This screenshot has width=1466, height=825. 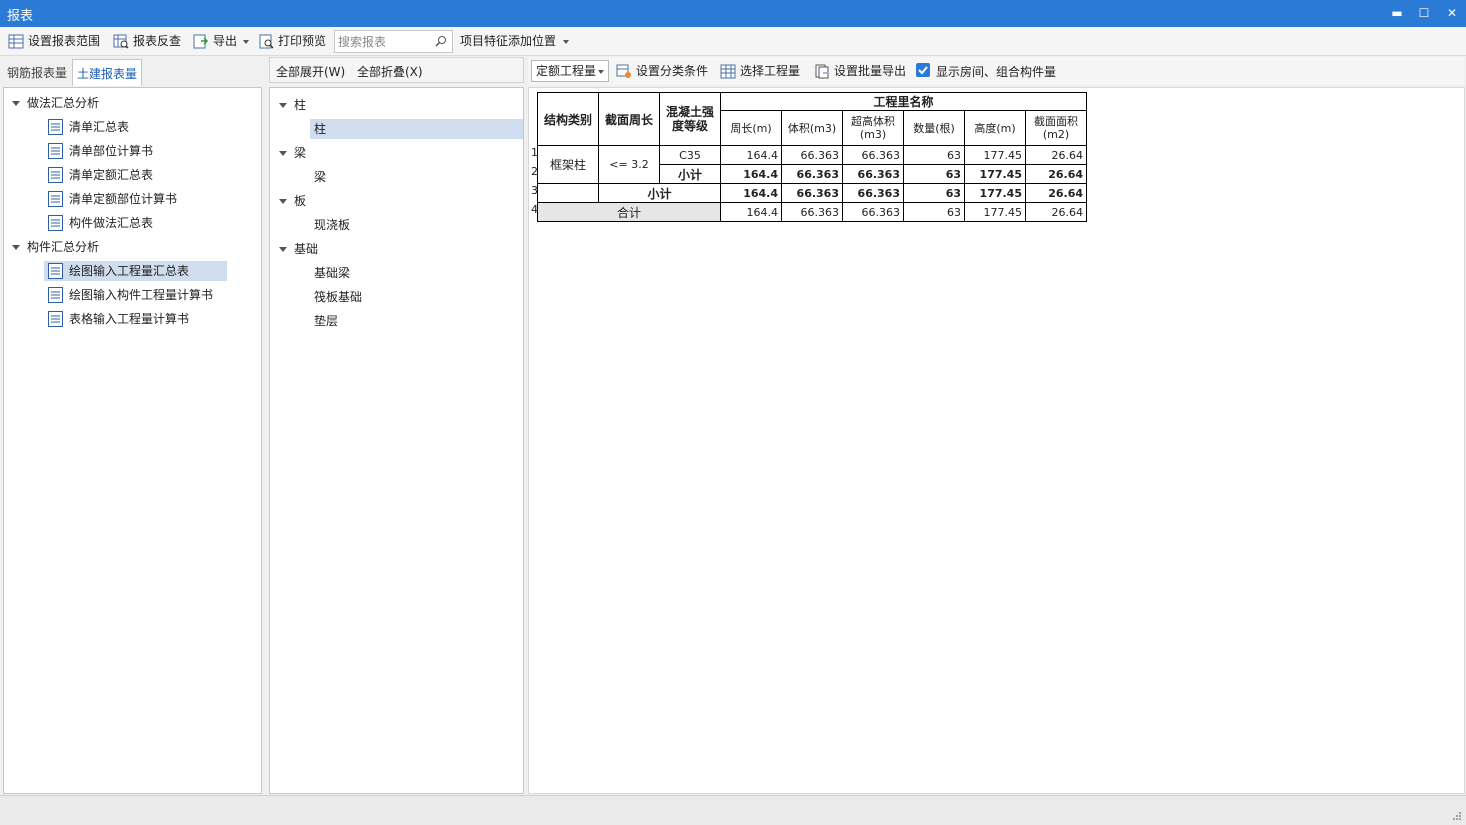 What do you see at coordinates (132, 103) in the screenshot?
I see `tree-group-method: 做法汇总分析` at bounding box center [132, 103].